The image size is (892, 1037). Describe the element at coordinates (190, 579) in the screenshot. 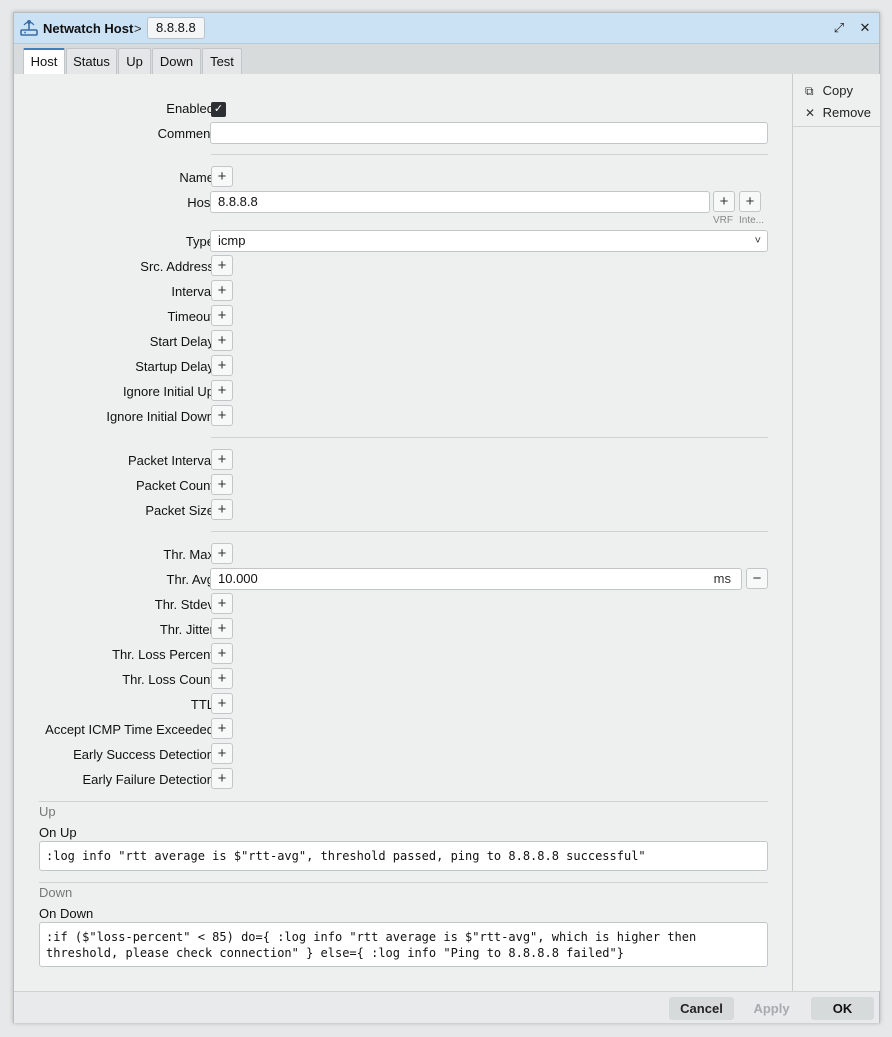

I see `thr-avg-label: Thr. Avg` at that location.